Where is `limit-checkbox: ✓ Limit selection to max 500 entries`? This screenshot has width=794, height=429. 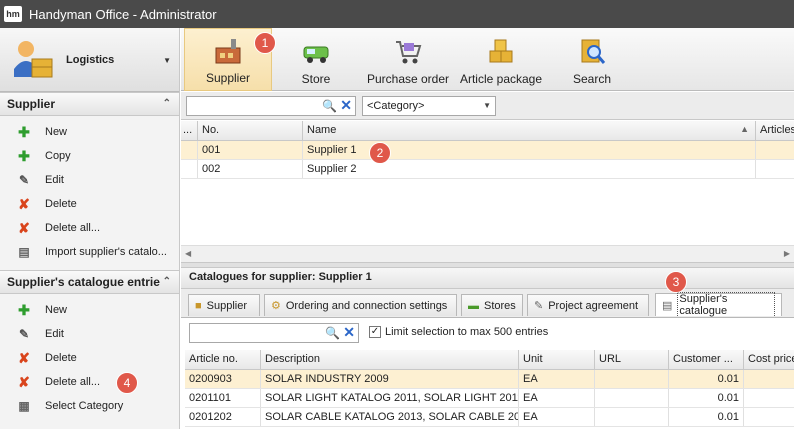
limit-checkbox: ✓ Limit selection to max 500 entries is located at coordinates (458, 332).